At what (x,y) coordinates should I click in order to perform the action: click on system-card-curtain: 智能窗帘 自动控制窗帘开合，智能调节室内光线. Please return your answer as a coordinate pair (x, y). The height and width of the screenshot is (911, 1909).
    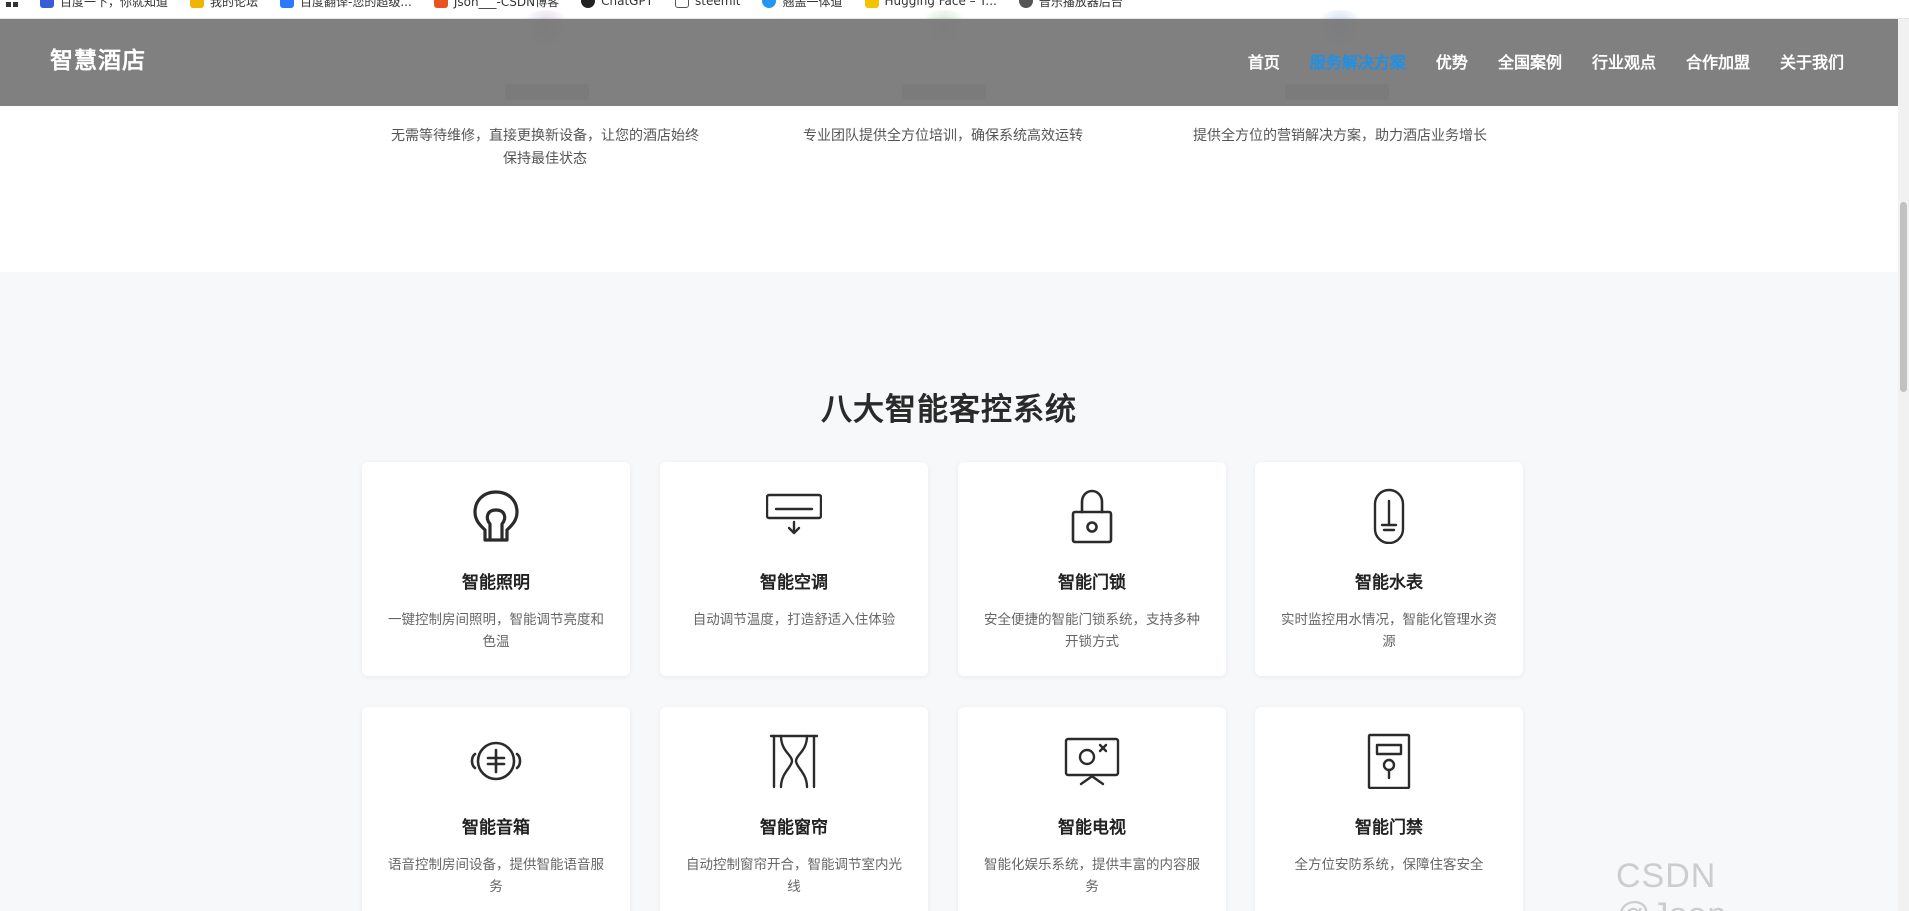
    Looking at the image, I should click on (794, 809).